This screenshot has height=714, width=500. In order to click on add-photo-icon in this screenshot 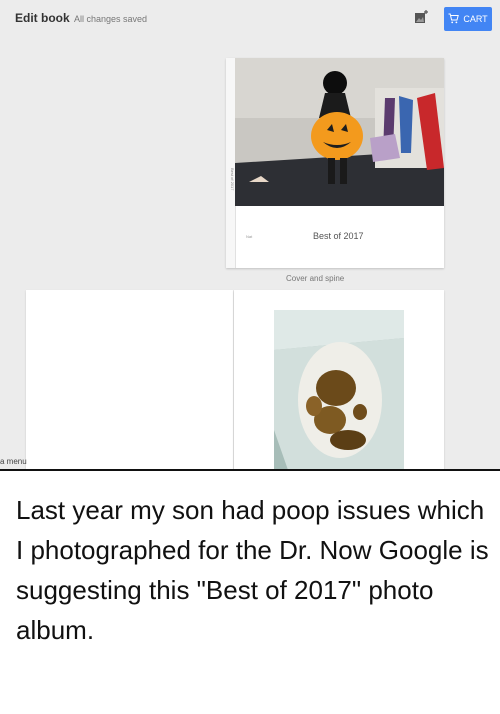, I will do `click(421, 17)`.